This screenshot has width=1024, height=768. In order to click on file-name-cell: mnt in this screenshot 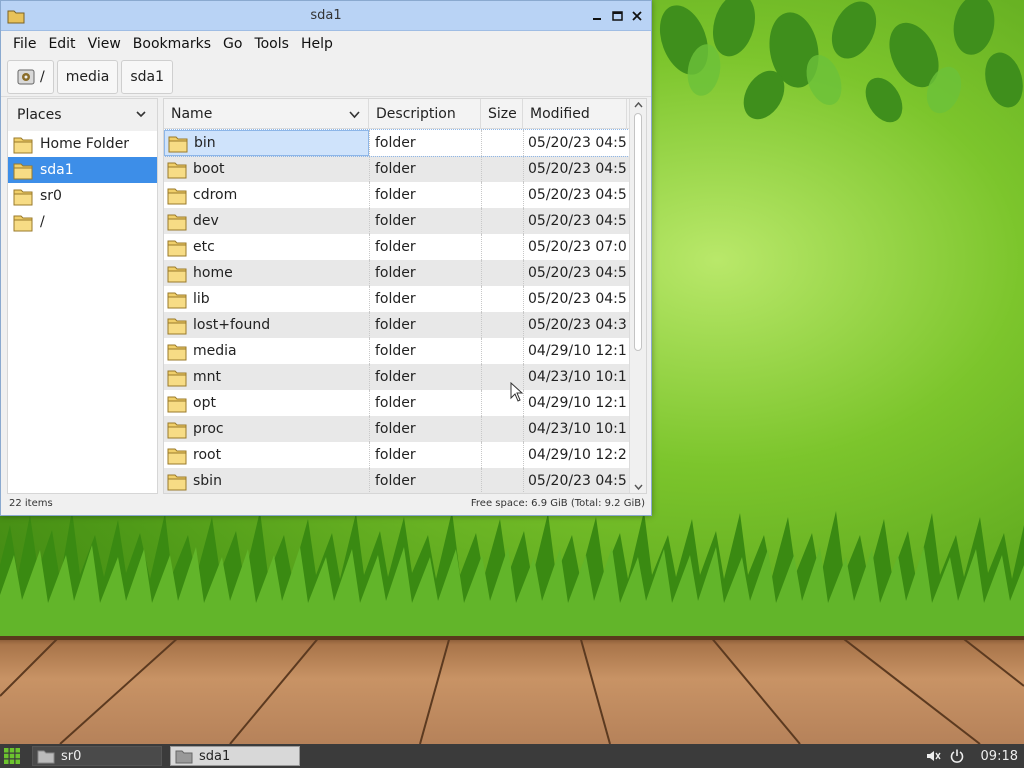, I will do `click(266, 377)`.